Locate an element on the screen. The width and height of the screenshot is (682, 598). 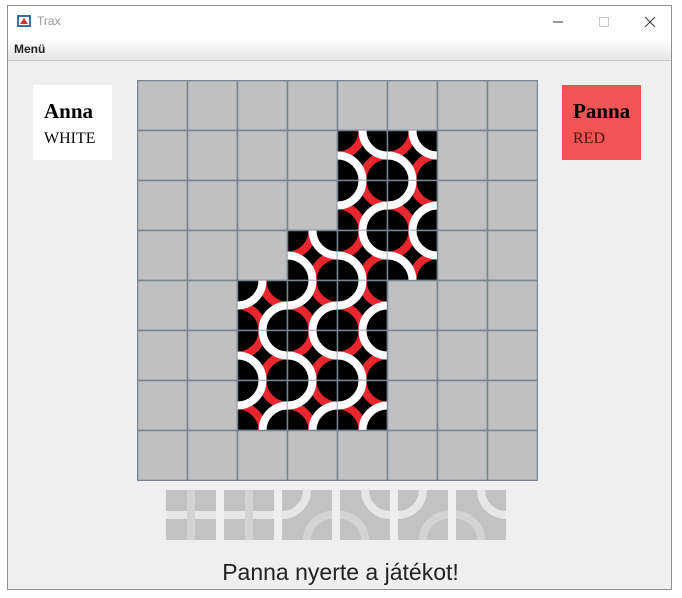
minimize-button is located at coordinates (558, 22).